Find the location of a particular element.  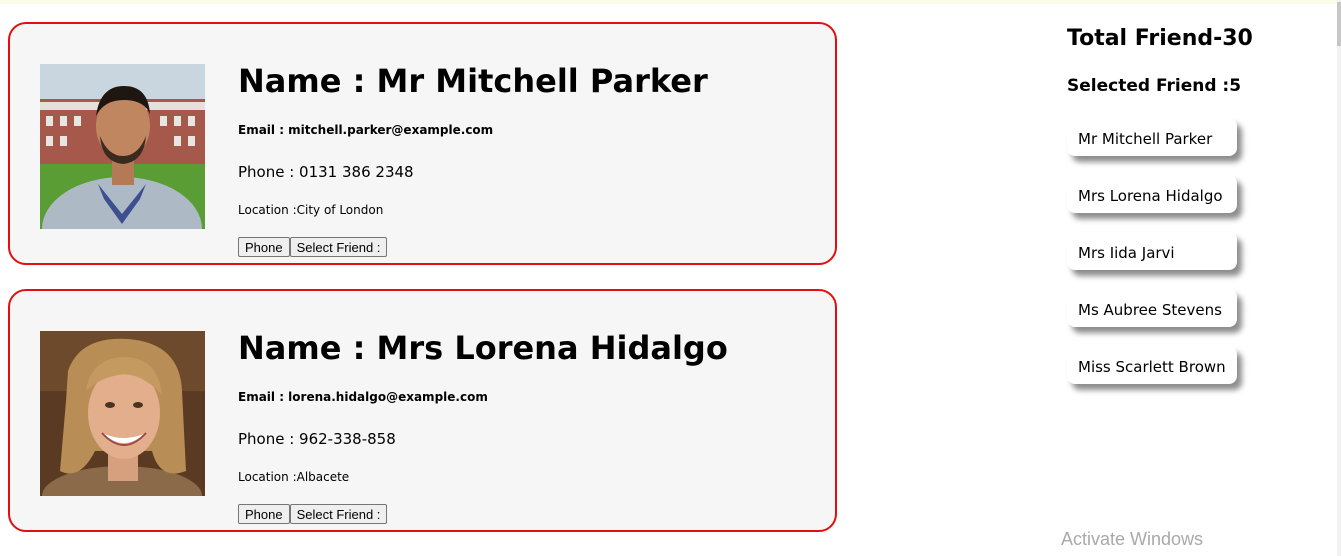

friend-phone: Phone : 0131 386 2348 is located at coordinates (326, 172).